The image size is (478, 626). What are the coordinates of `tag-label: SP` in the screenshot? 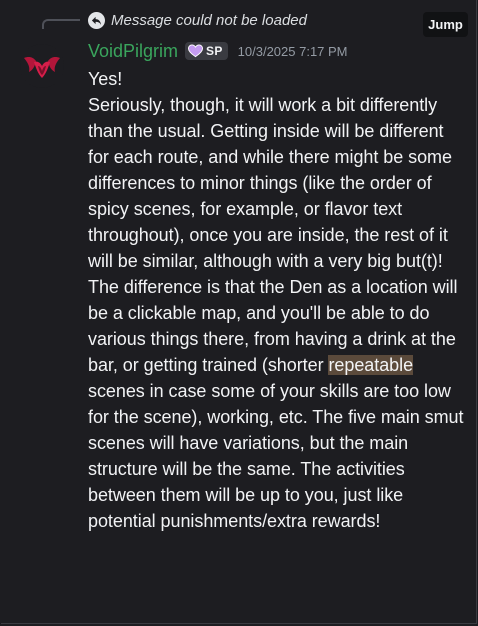 It's located at (214, 51).